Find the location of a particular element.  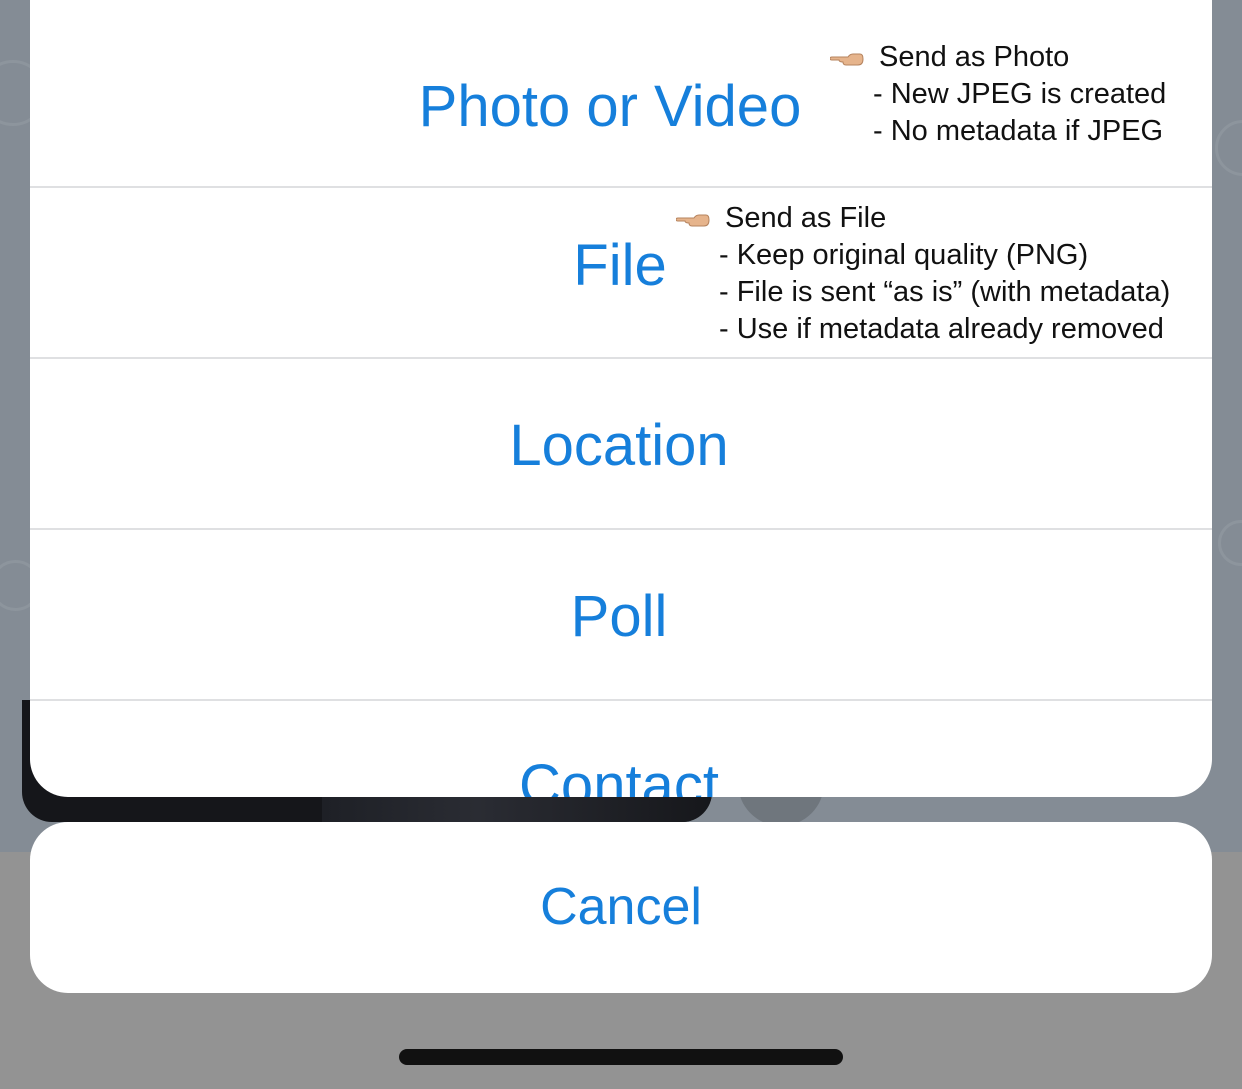

cancel-button: Cancel is located at coordinates (621, 907).